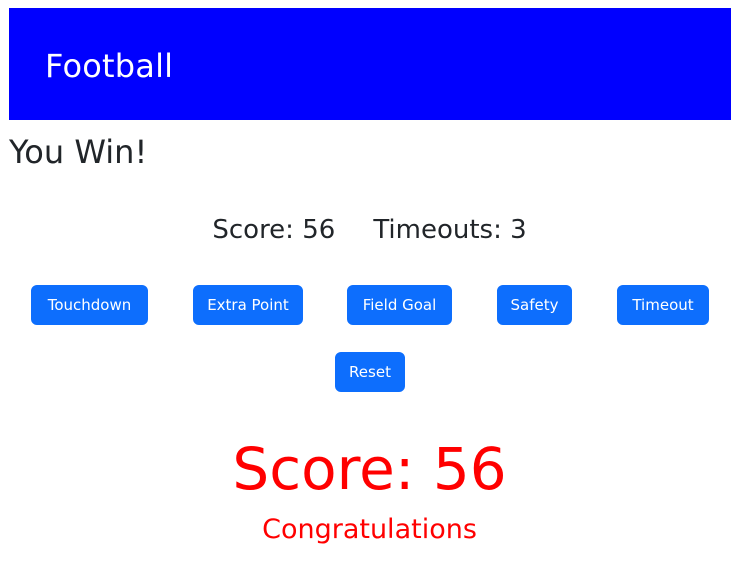  What do you see at coordinates (369, 230) in the screenshot?
I see `status-row: Score: 56 Timeouts: 3` at bounding box center [369, 230].